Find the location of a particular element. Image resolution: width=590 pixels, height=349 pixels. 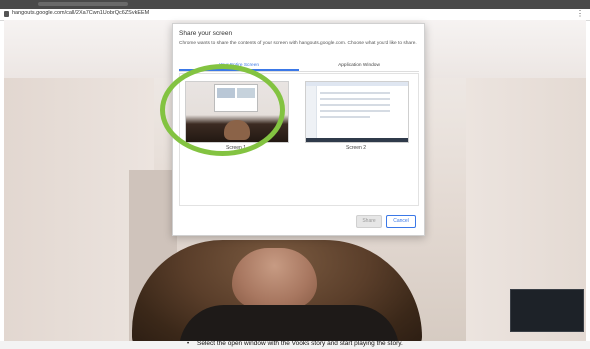

self-view-thumbnail is located at coordinates (547, 310).